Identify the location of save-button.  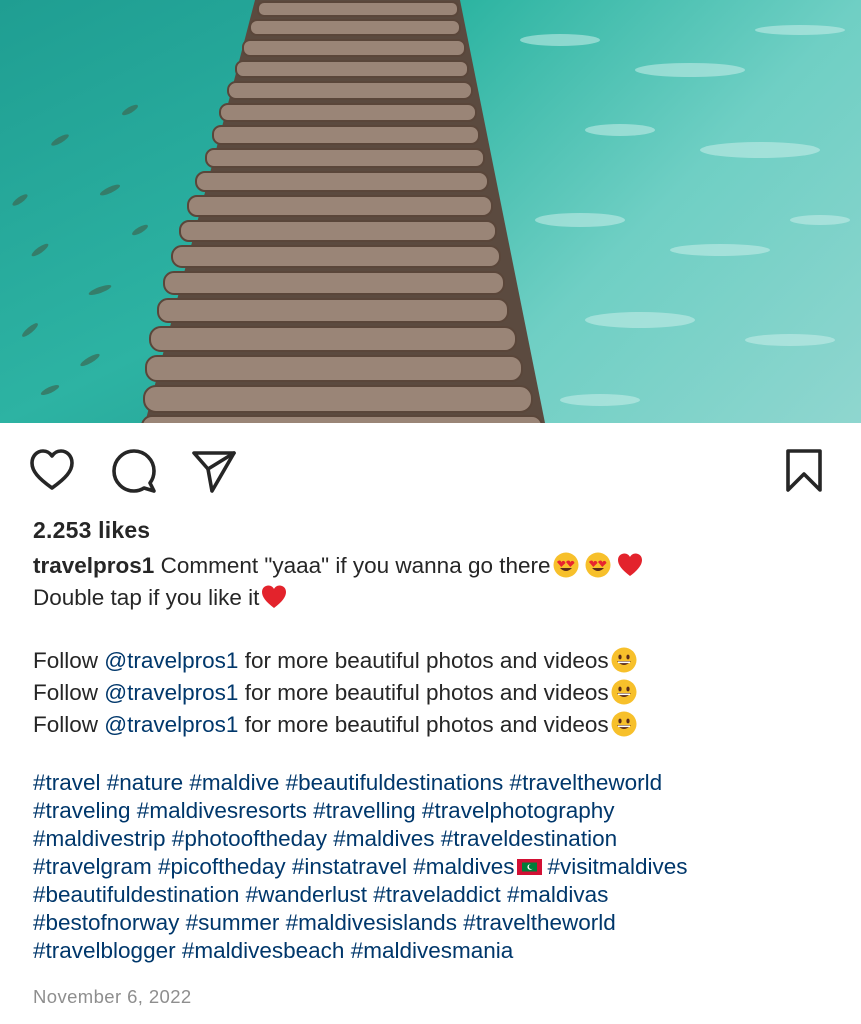
(804, 471).